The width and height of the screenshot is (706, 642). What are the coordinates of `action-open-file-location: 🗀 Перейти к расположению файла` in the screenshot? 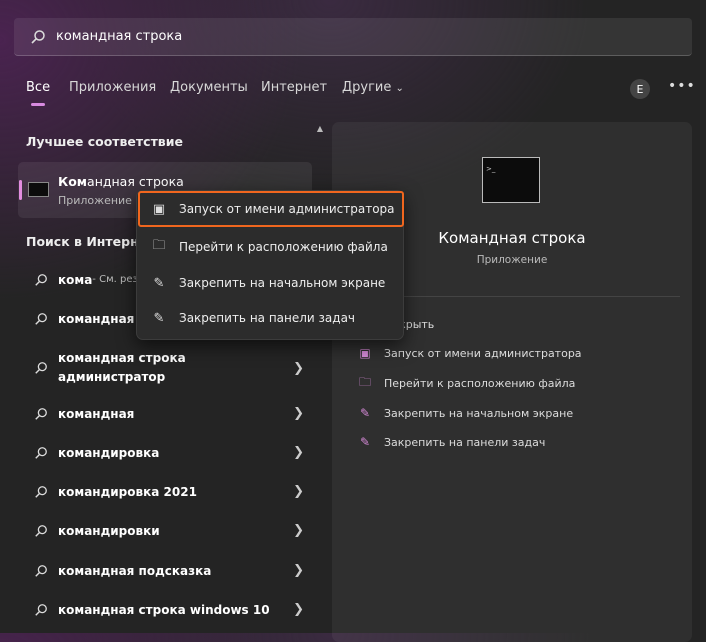 It's located at (467, 382).